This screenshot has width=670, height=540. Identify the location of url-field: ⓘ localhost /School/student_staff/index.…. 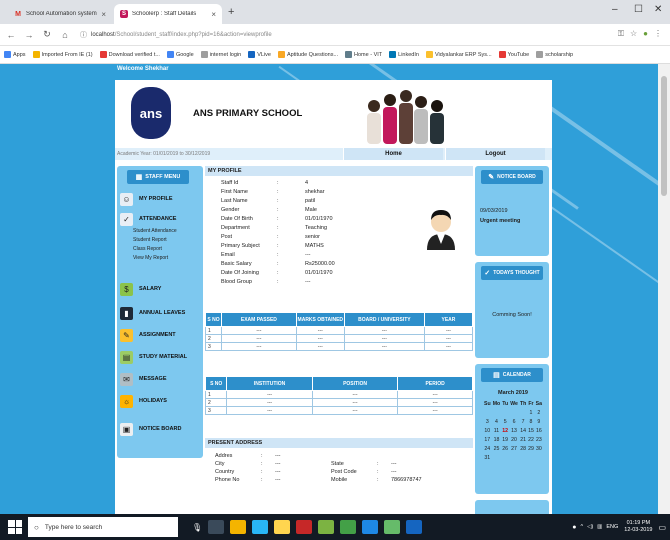
(176, 35).